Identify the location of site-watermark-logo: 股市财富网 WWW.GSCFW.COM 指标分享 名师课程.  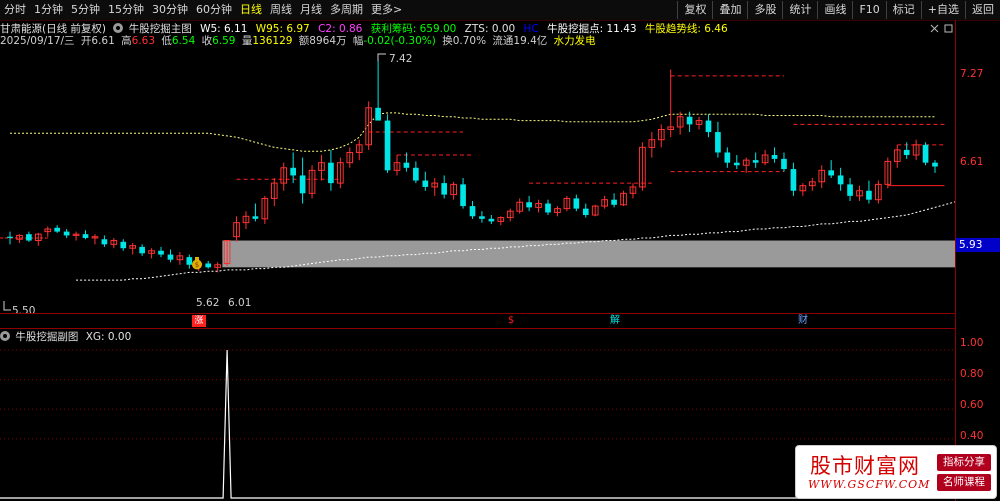
(896, 472).